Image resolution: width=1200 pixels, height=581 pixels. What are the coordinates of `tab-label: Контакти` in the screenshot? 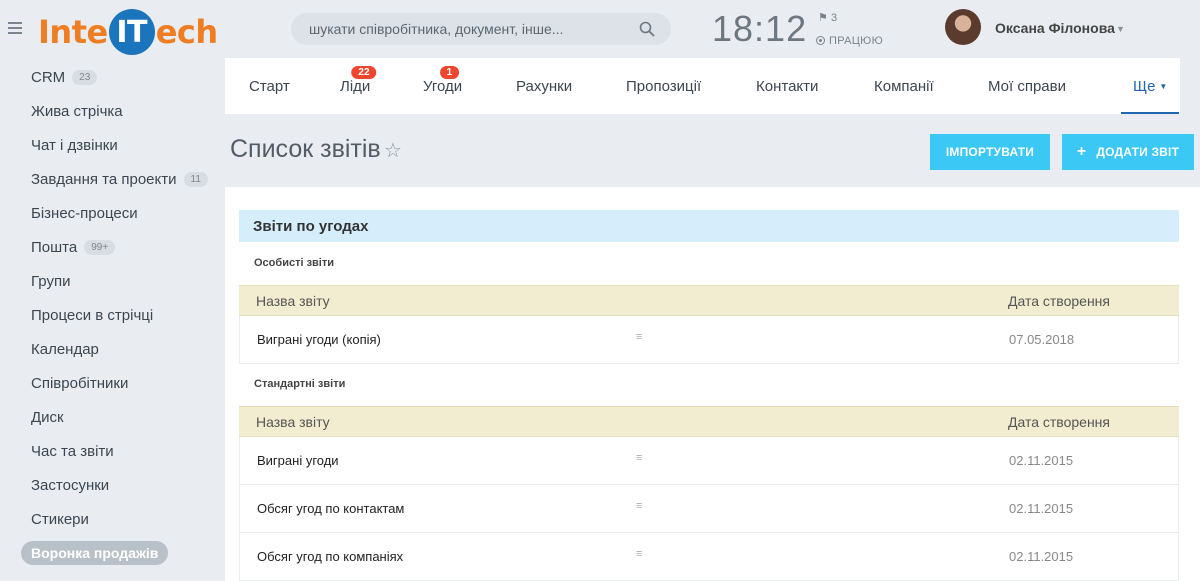 It's located at (787, 86).